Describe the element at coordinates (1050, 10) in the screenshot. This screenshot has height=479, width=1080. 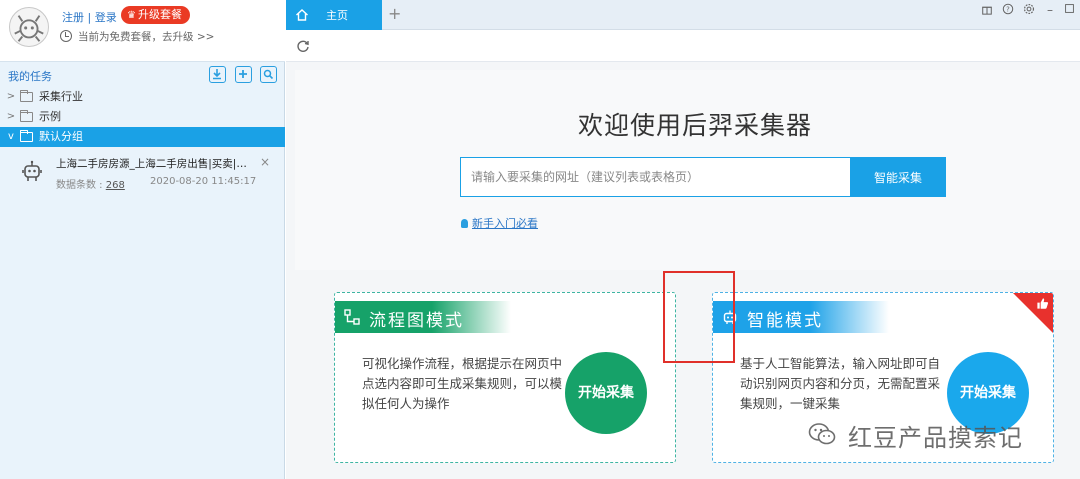
I see `minimize-icon: –` at that location.